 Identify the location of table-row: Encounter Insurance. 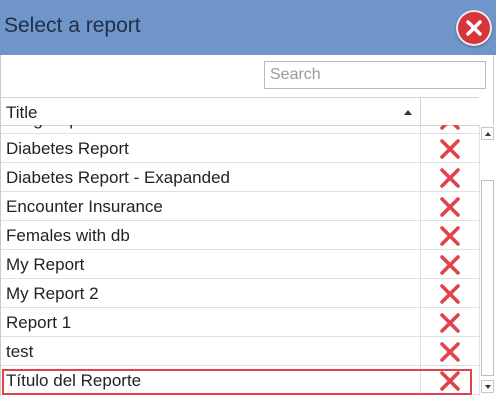
(240, 206).